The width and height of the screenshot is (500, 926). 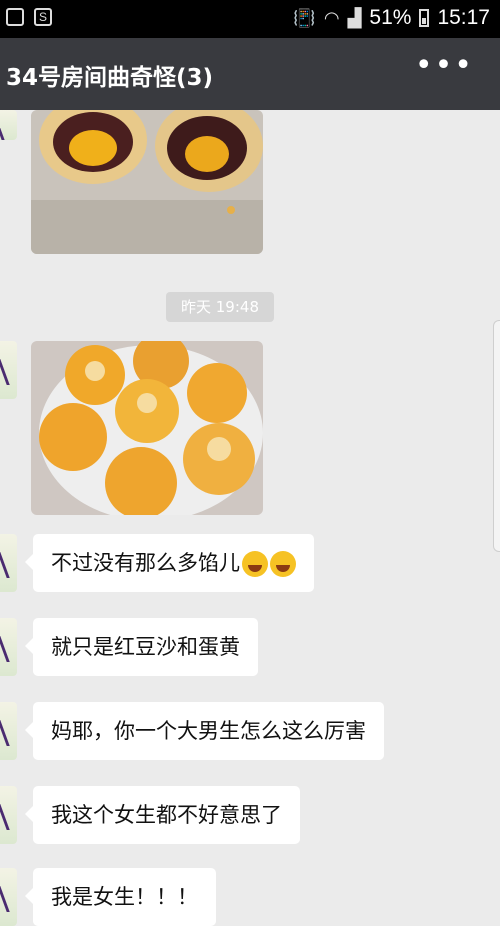 What do you see at coordinates (463, 17) in the screenshot?
I see `clock: 15:17` at bounding box center [463, 17].